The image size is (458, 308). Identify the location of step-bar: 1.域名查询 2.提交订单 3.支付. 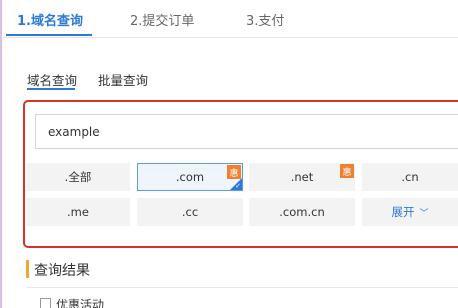
(230, 19).